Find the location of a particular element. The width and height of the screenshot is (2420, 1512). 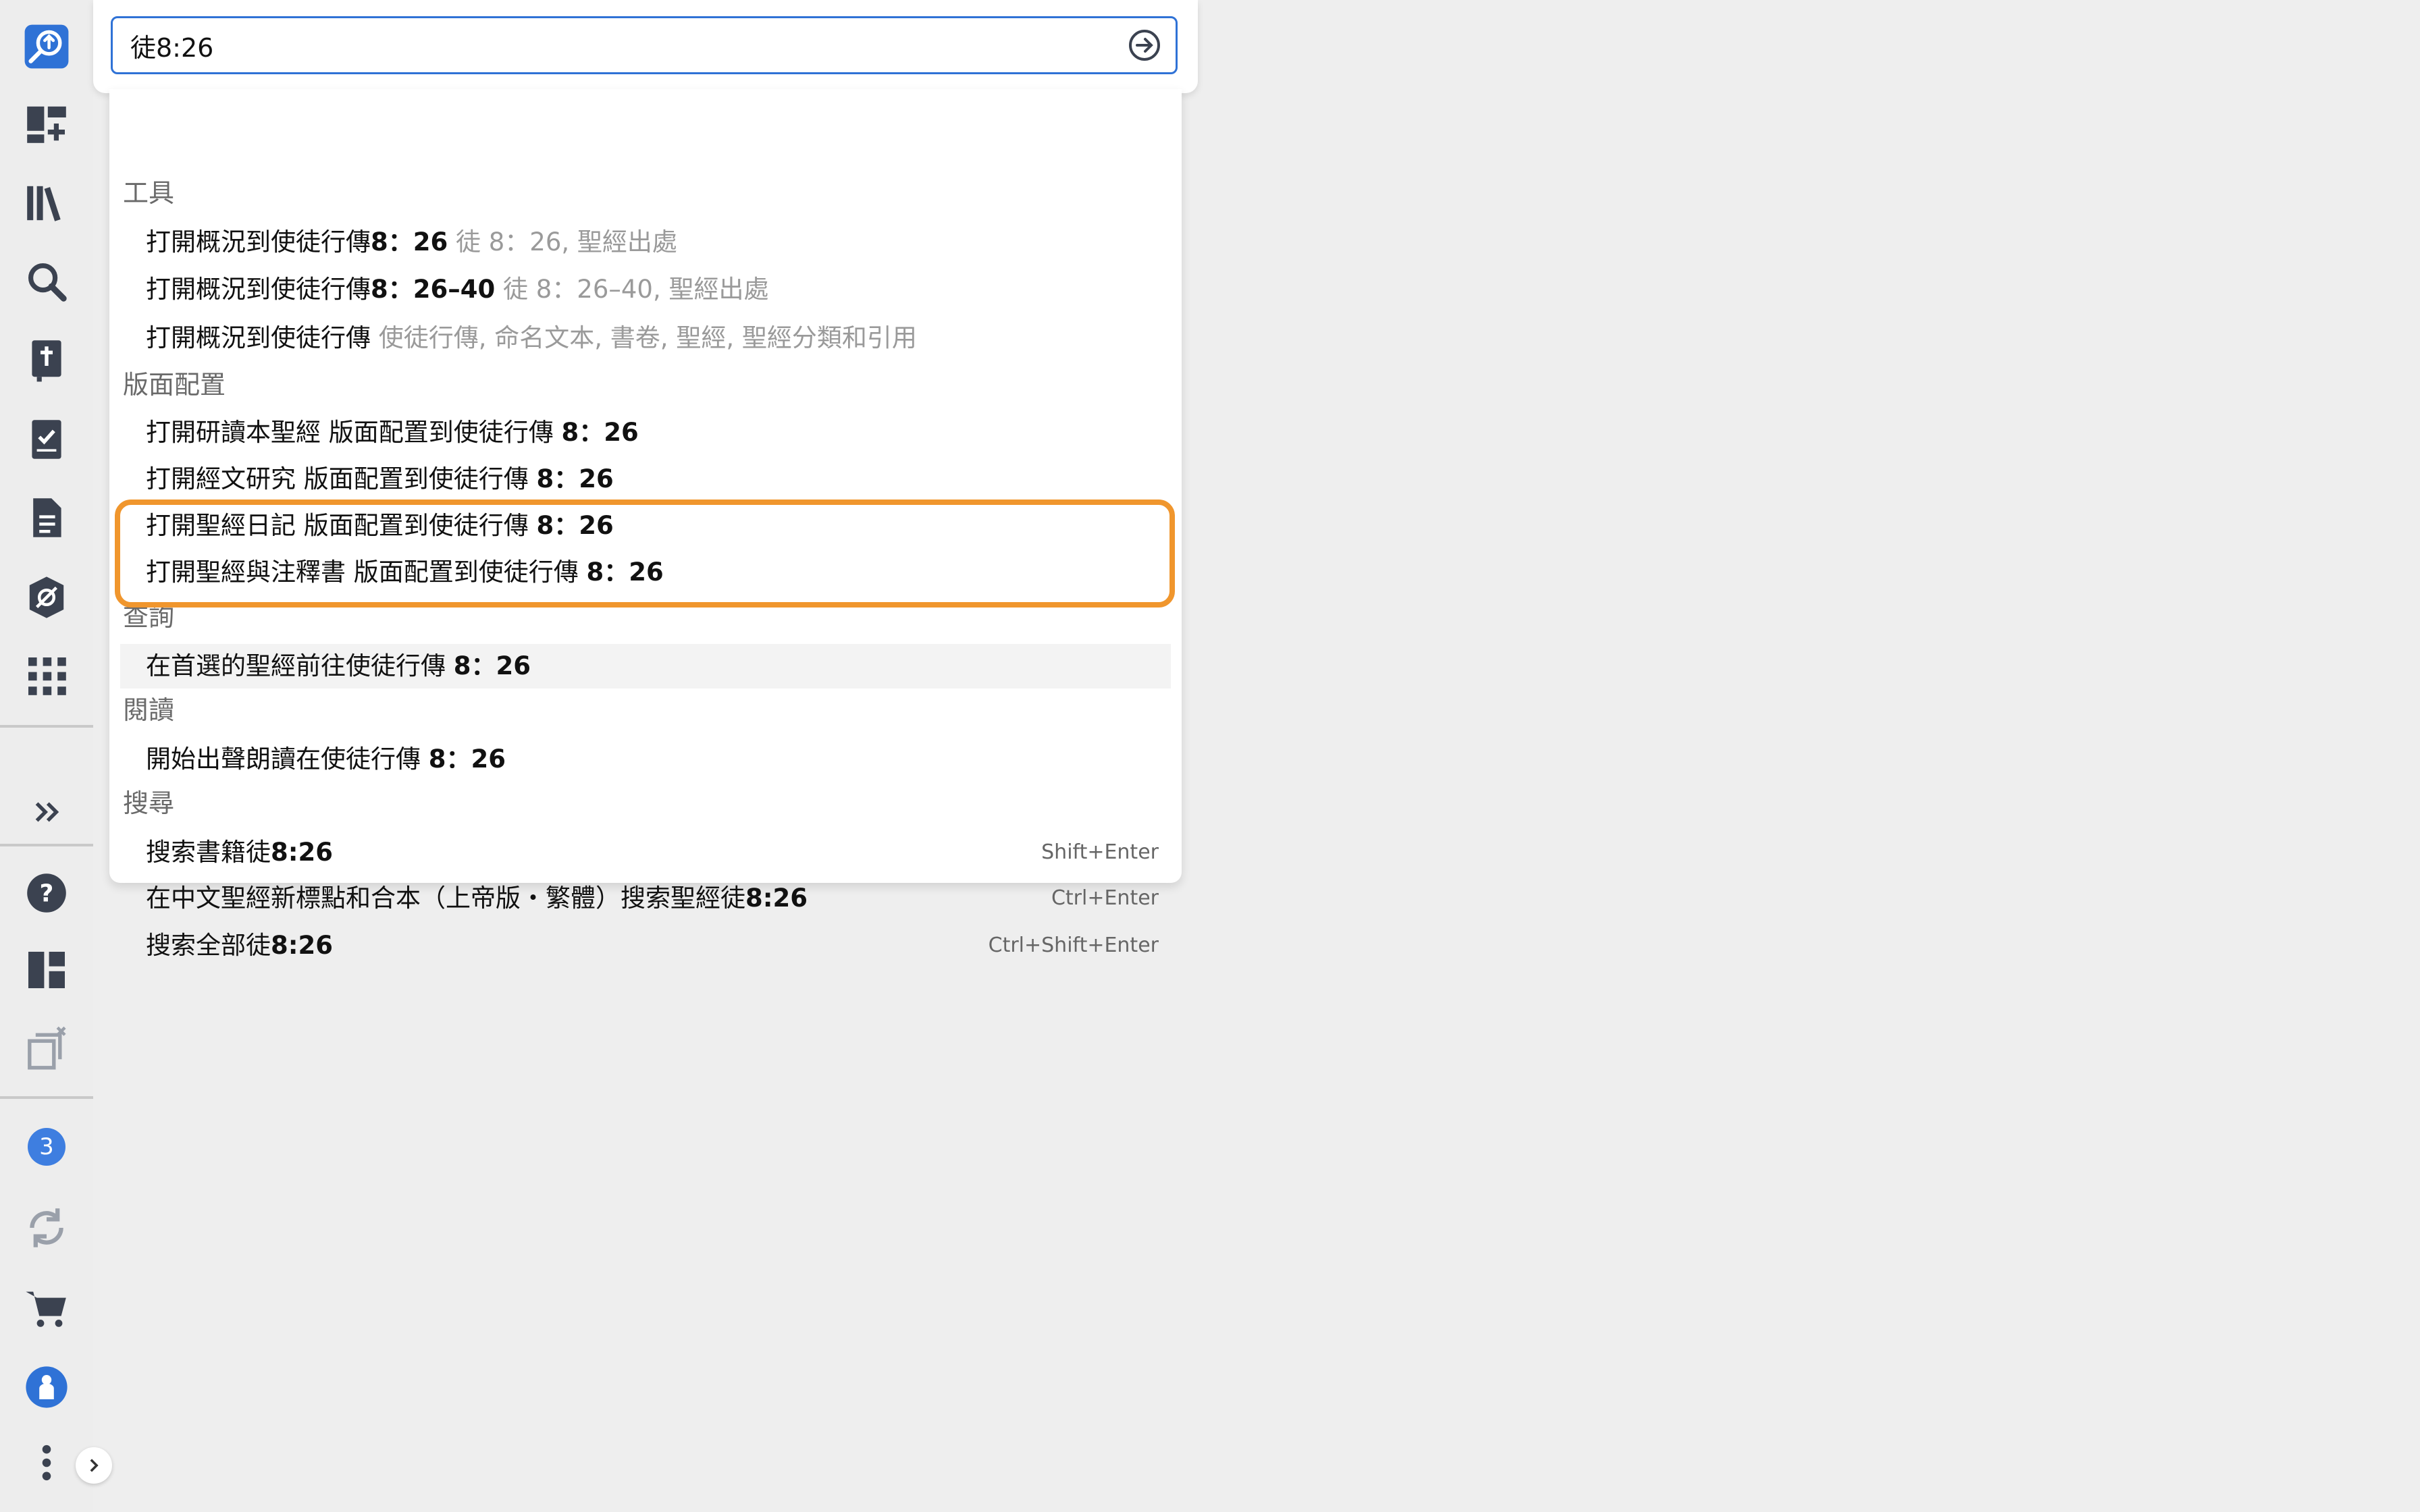

keyboard-shortcut: Ctrl+Enter is located at coordinates (1105, 898).